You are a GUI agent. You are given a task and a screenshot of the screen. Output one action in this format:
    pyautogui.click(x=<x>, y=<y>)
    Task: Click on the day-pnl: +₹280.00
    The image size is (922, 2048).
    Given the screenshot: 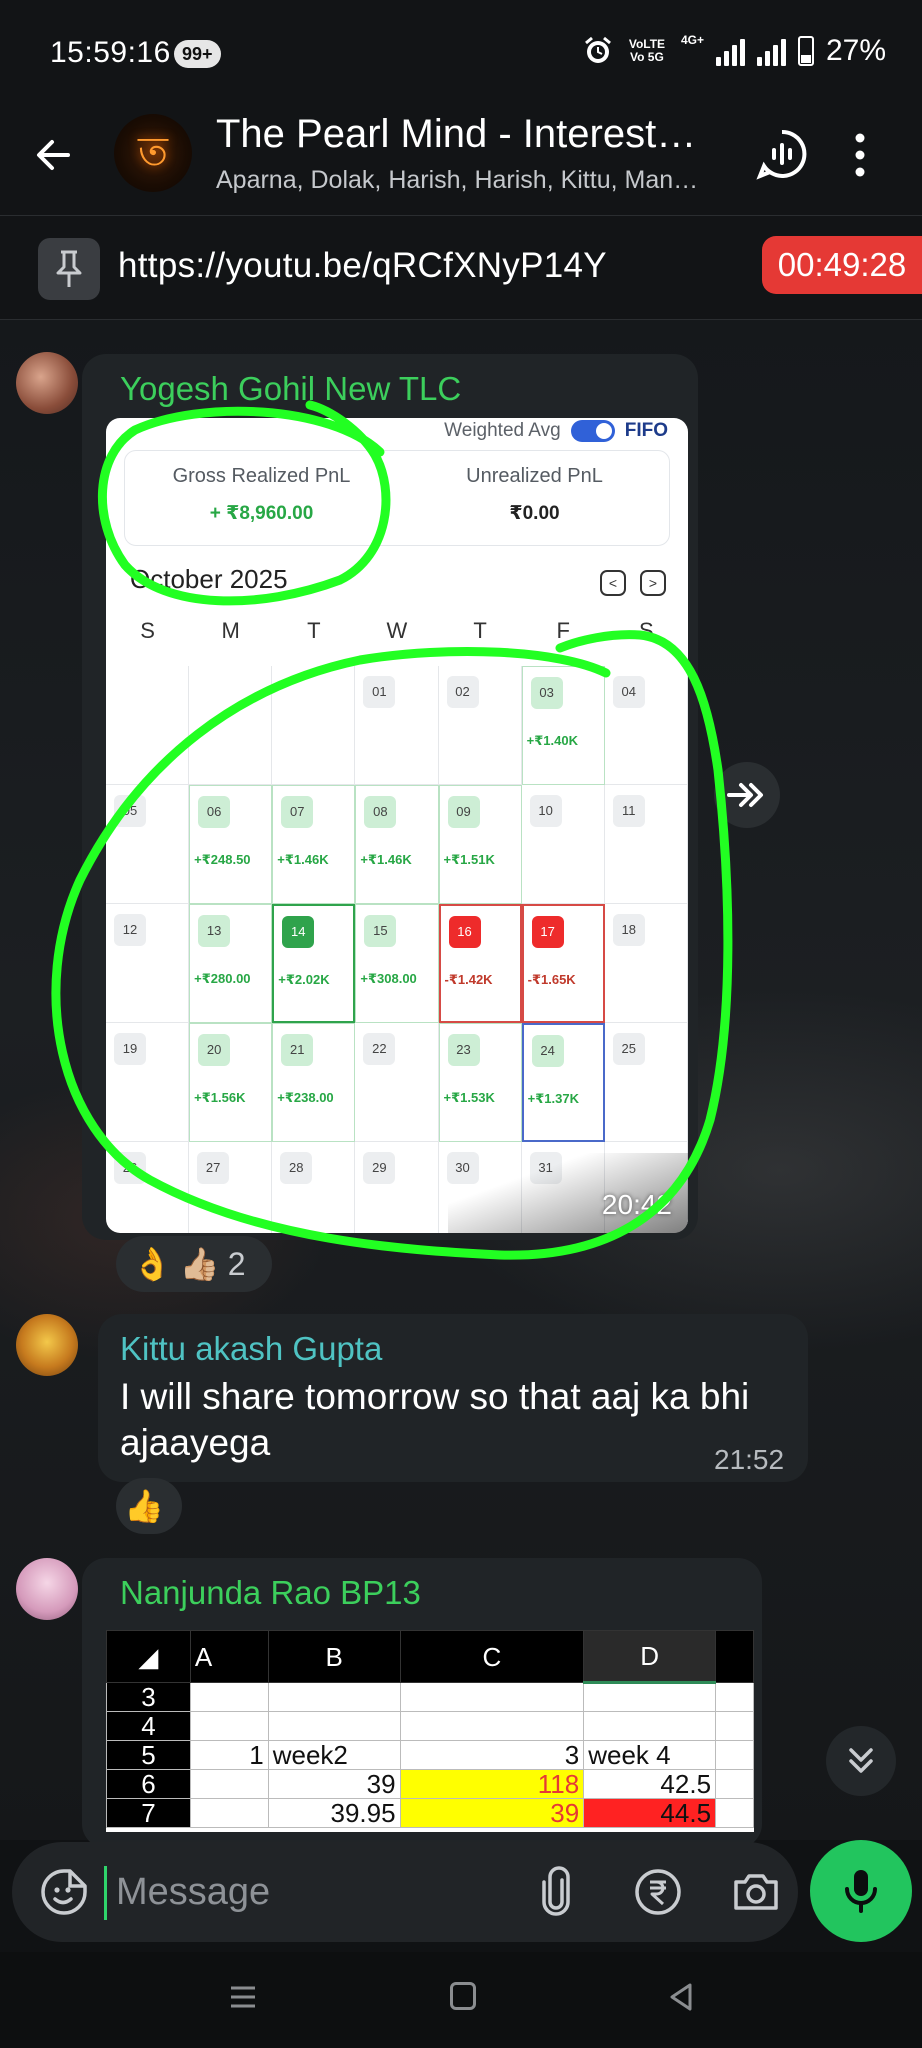 What is the action you would take?
    pyautogui.click(x=222, y=978)
    